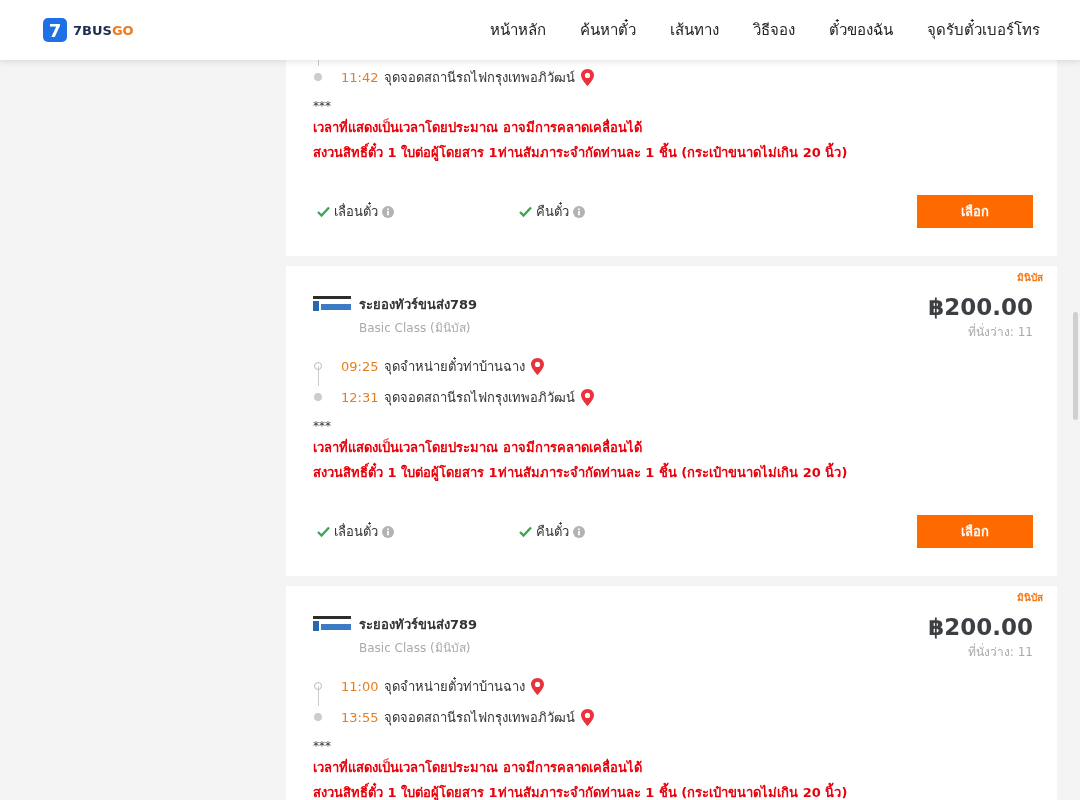 The height and width of the screenshot is (800, 1080). What do you see at coordinates (1075, 366) in the screenshot?
I see `scrollbar-thumb` at bounding box center [1075, 366].